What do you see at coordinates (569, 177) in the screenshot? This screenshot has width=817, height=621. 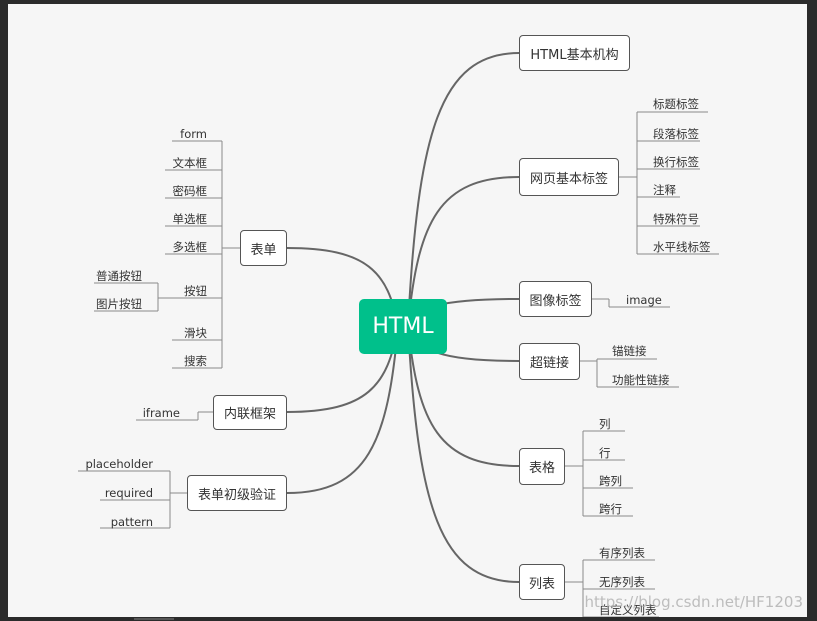 I see `branch-page-basic-tags: 网页基本标签` at bounding box center [569, 177].